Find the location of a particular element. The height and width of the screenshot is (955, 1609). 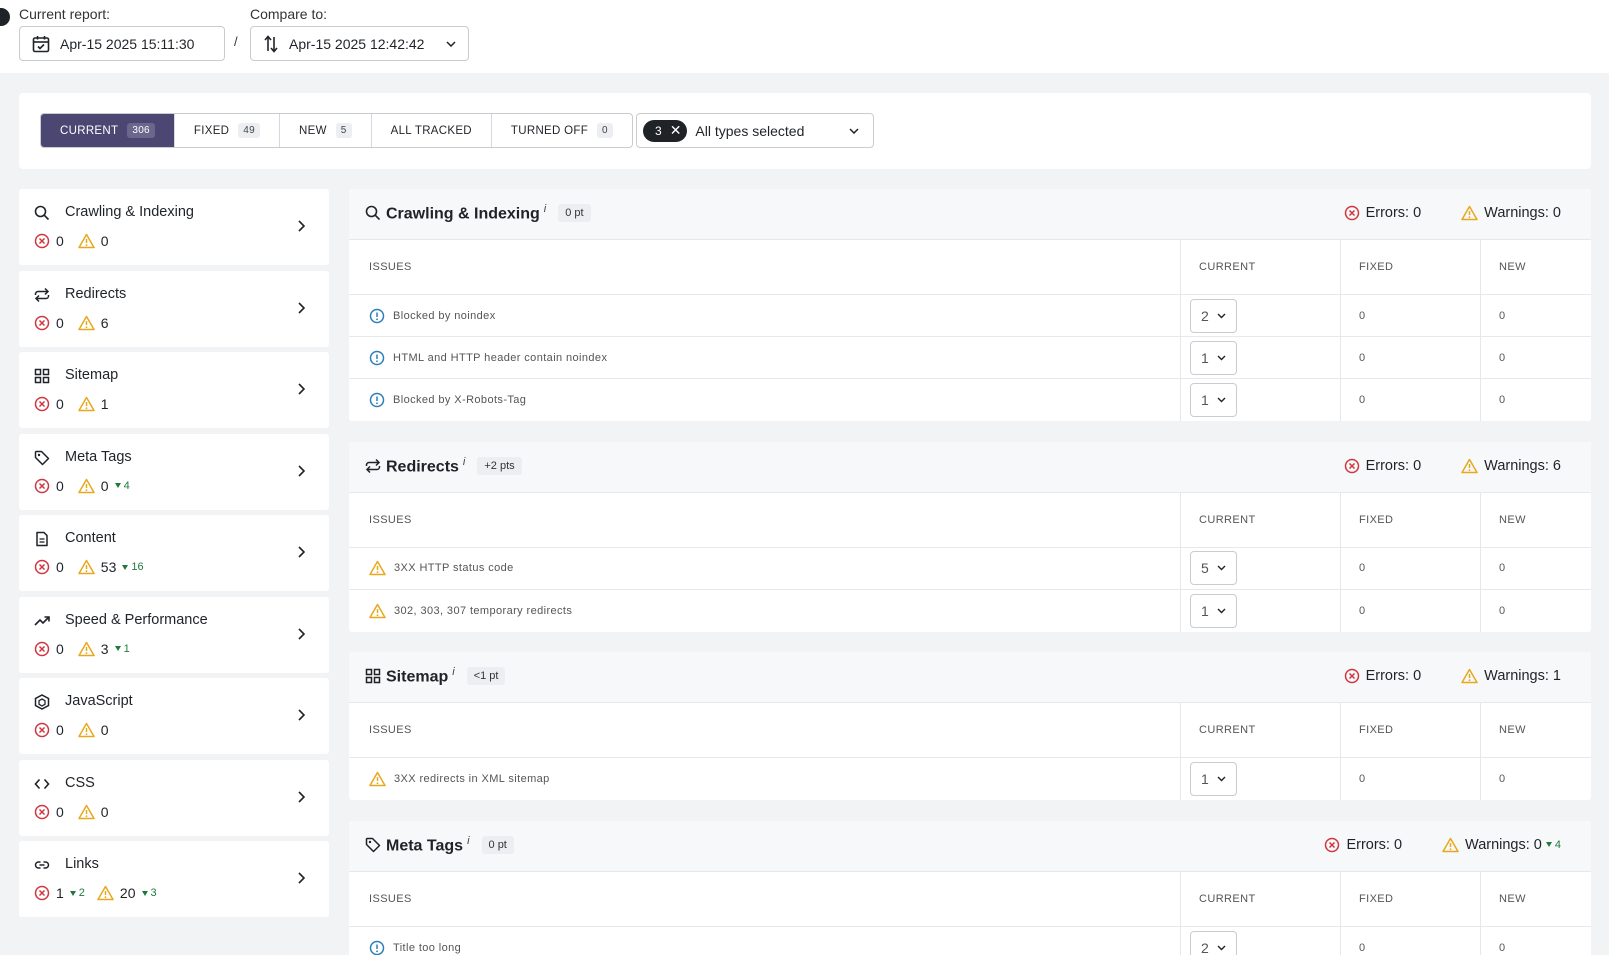

swap-icon is located at coordinates (271, 43).